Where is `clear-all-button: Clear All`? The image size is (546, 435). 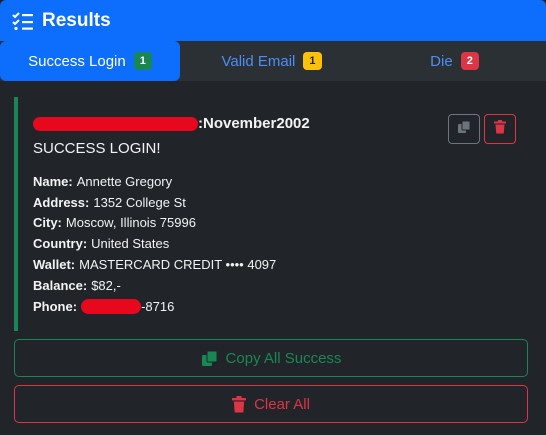
clear-all-button: Clear All is located at coordinates (271, 404).